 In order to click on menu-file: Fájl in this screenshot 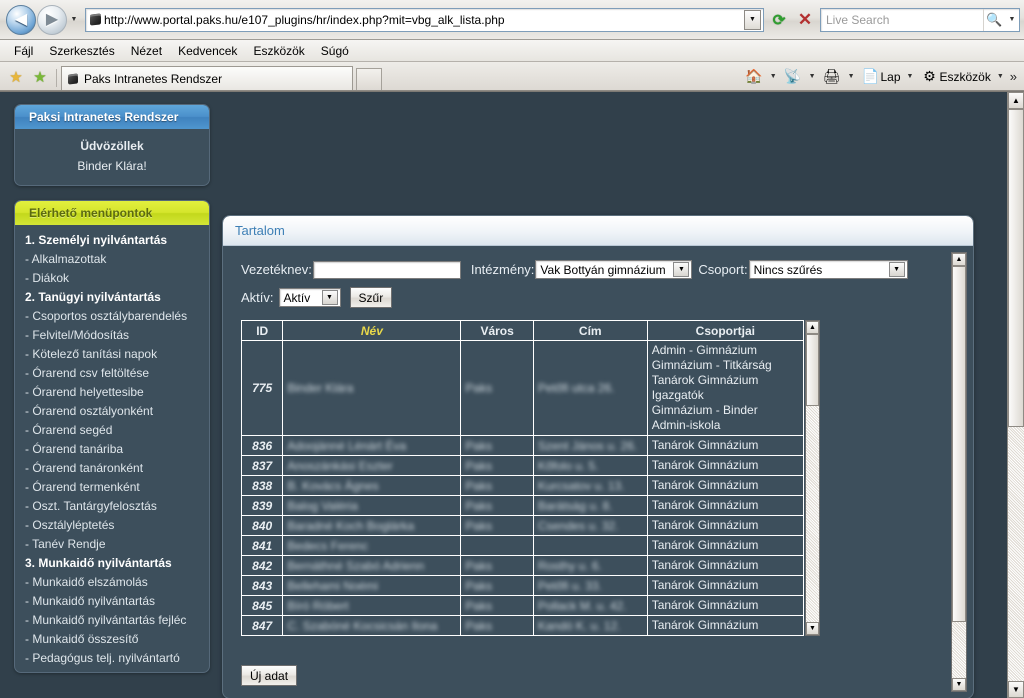, I will do `click(23, 51)`.